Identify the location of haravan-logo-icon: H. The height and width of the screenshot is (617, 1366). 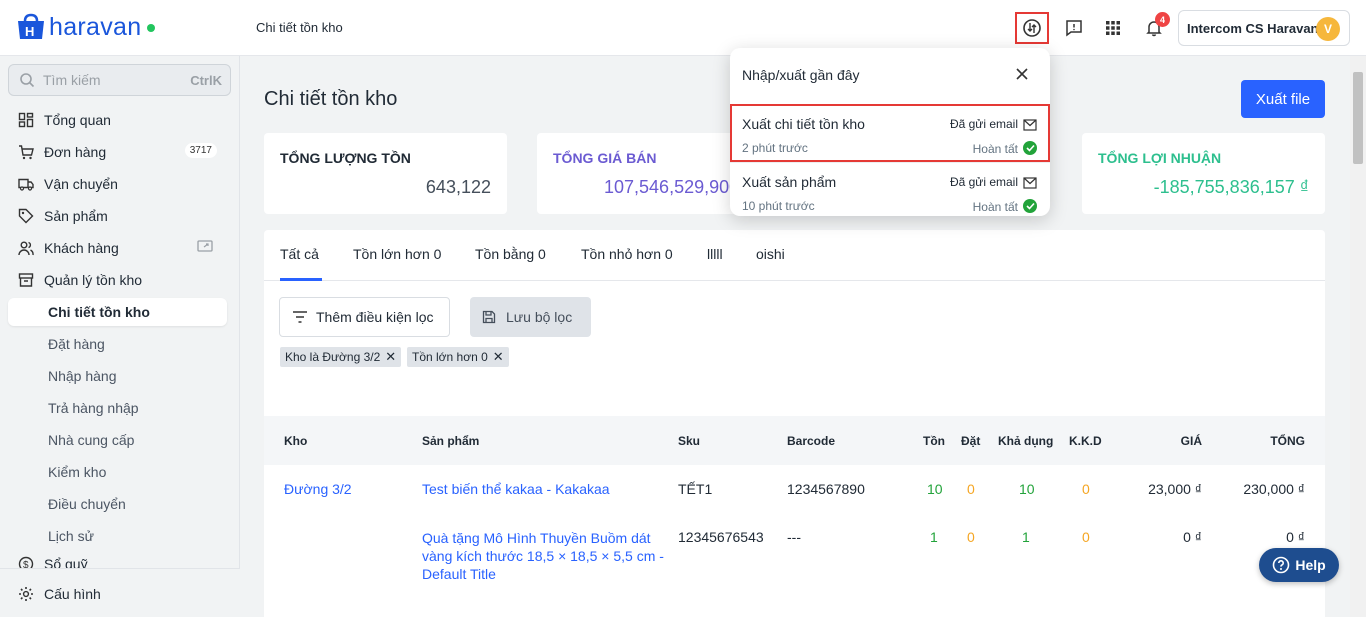
(31, 27).